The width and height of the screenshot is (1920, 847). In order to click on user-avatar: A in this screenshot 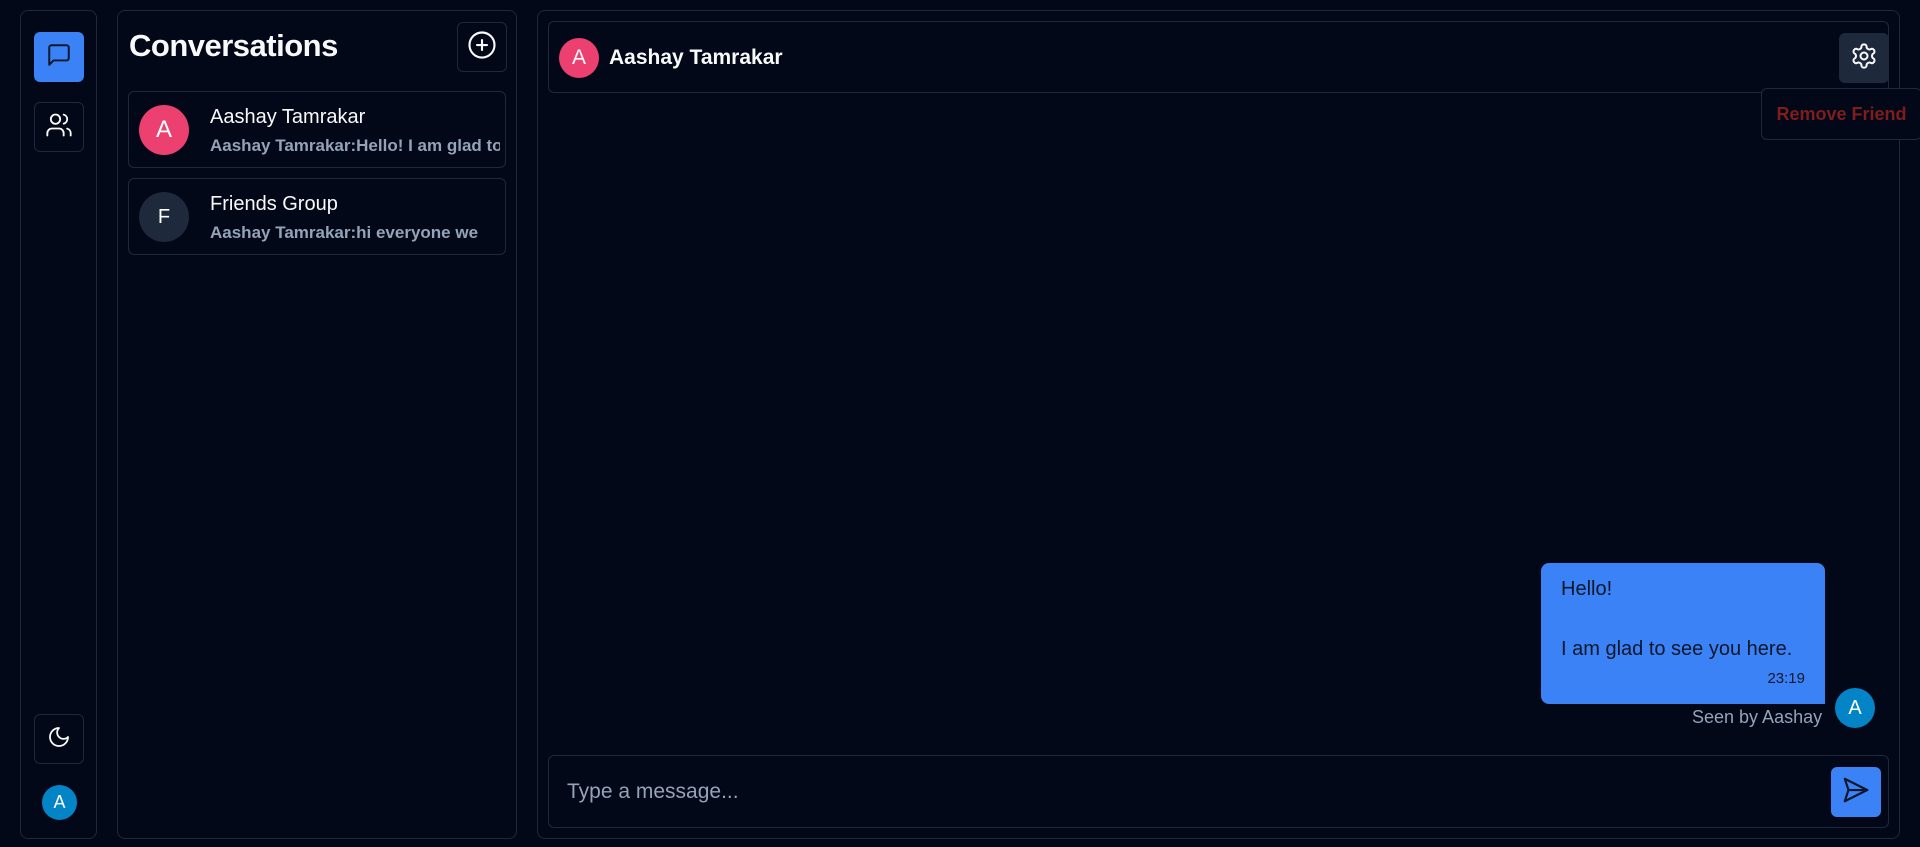, I will do `click(59, 802)`.